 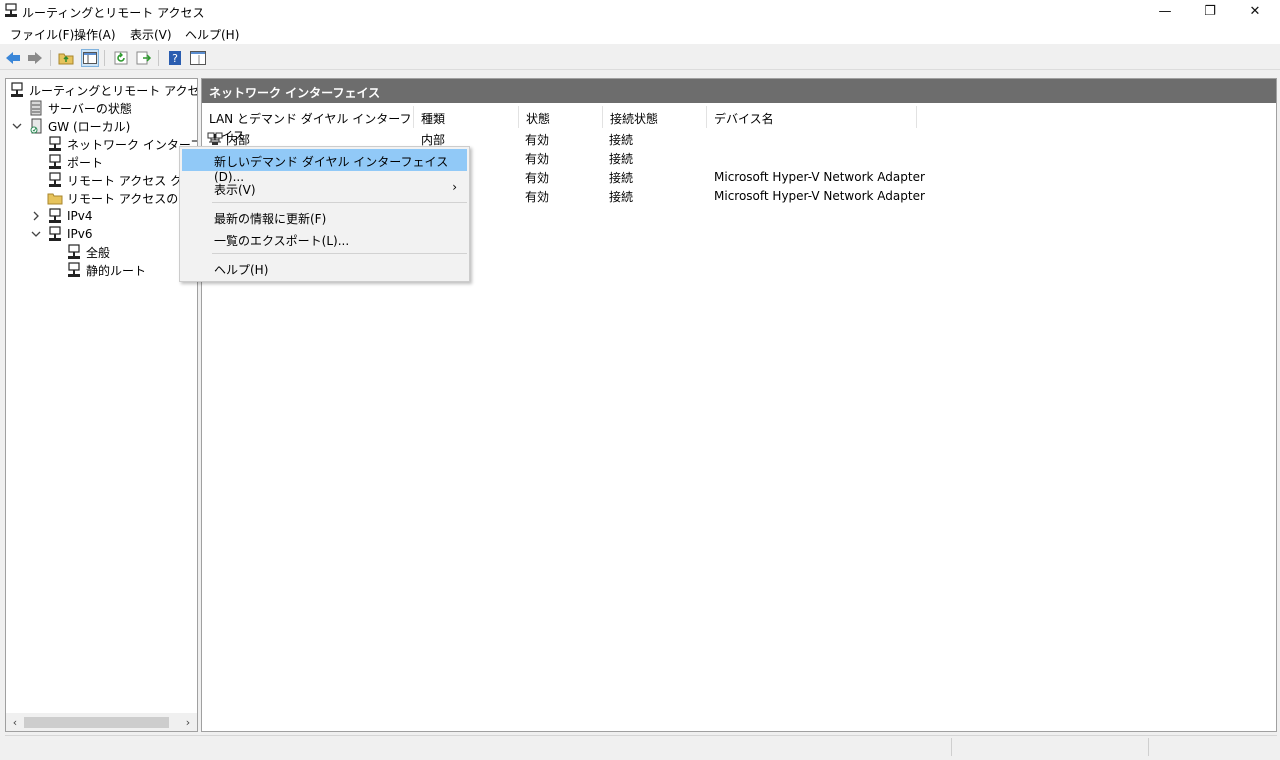 What do you see at coordinates (454, 187) in the screenshot?
I see `submenu-arrow-icon: ›` at bounding box center [454, 187].